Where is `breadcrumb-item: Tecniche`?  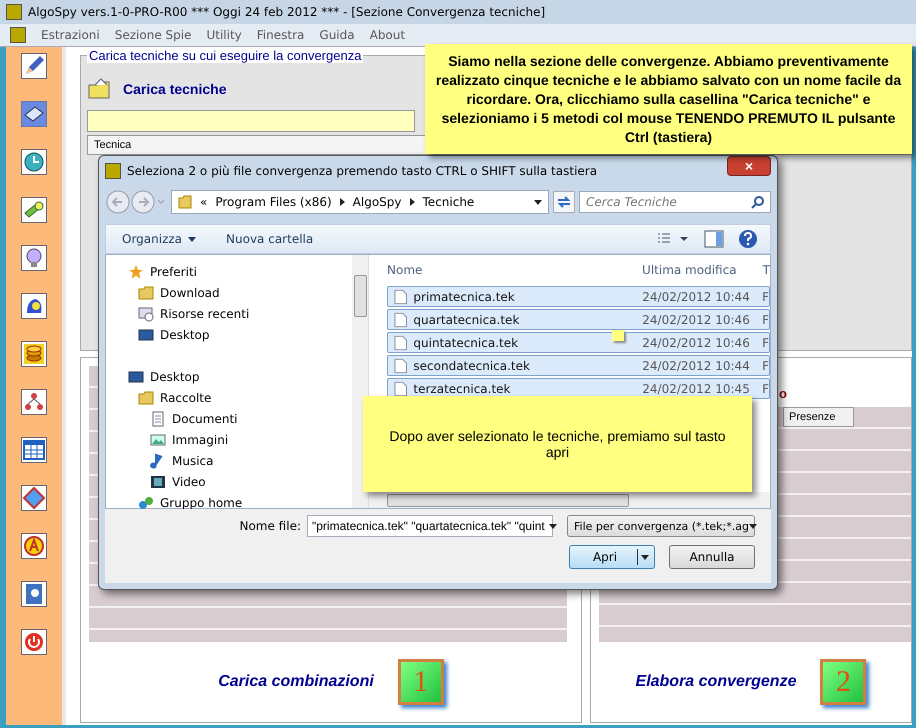
breadcrumb-item: Tecniche is located at coordinates (448, 202).